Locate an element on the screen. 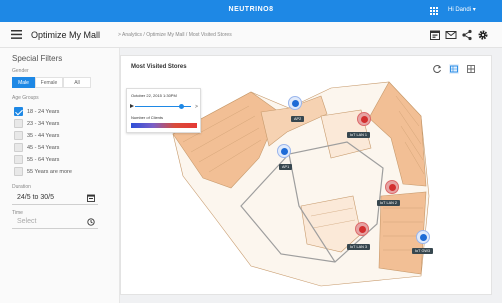 This screenshot has height=303, width=502. share-icon is located at coordinates (467, 35).